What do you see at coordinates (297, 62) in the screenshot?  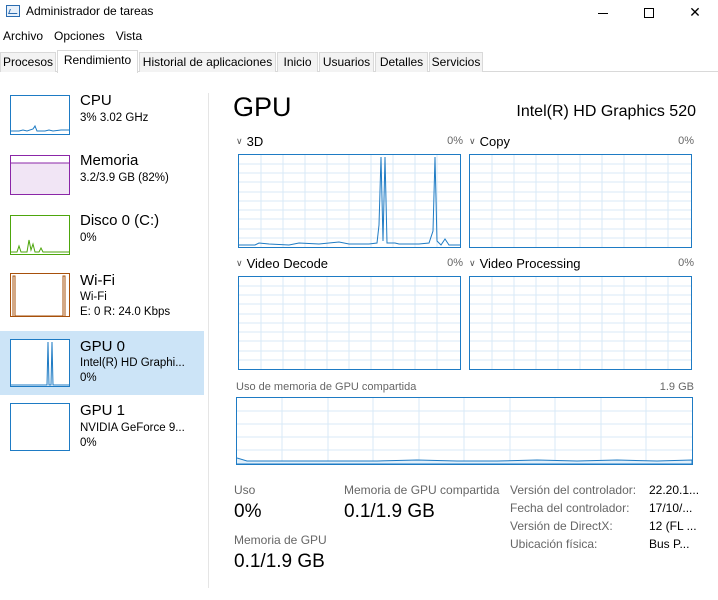 I see `tab-inicio: Inicio` at bounding box center [297, 62].